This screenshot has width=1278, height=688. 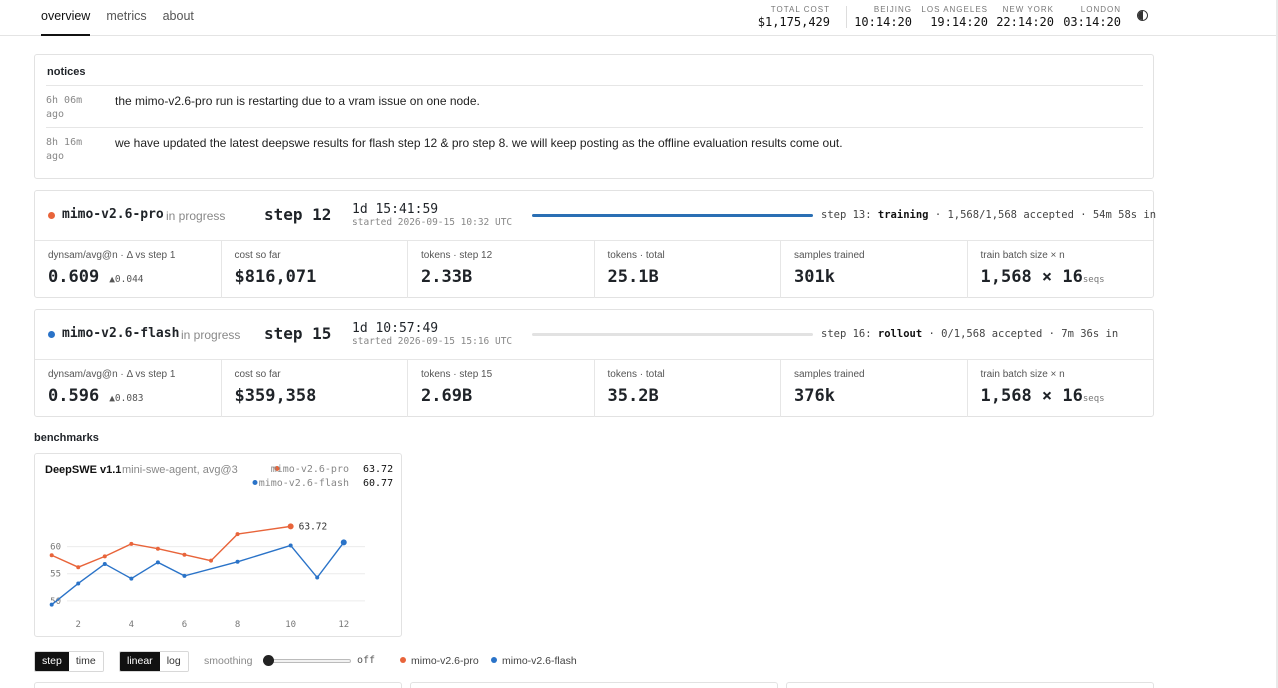 What do you see at coordinates (55, 575) in the screenshot?
I see `y-tick-label: 55` at bounding box center [55, 575].